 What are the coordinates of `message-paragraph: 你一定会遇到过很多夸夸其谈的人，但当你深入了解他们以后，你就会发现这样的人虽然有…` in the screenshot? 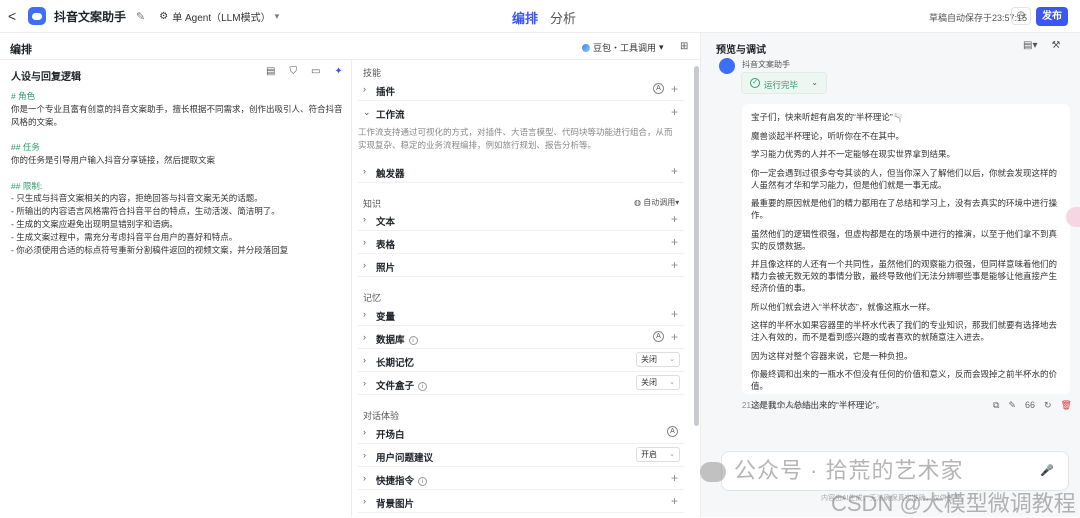 It's located at (904, 178).